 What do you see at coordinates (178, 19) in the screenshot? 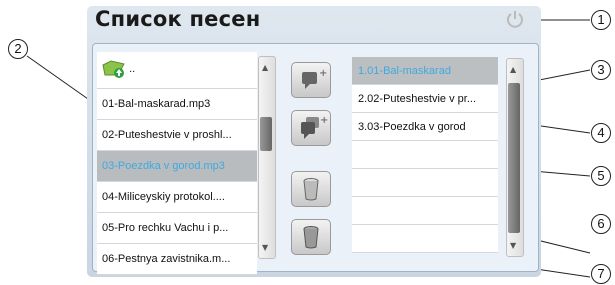
I see `page-title: Список песен` at bounding box center [178, 19].